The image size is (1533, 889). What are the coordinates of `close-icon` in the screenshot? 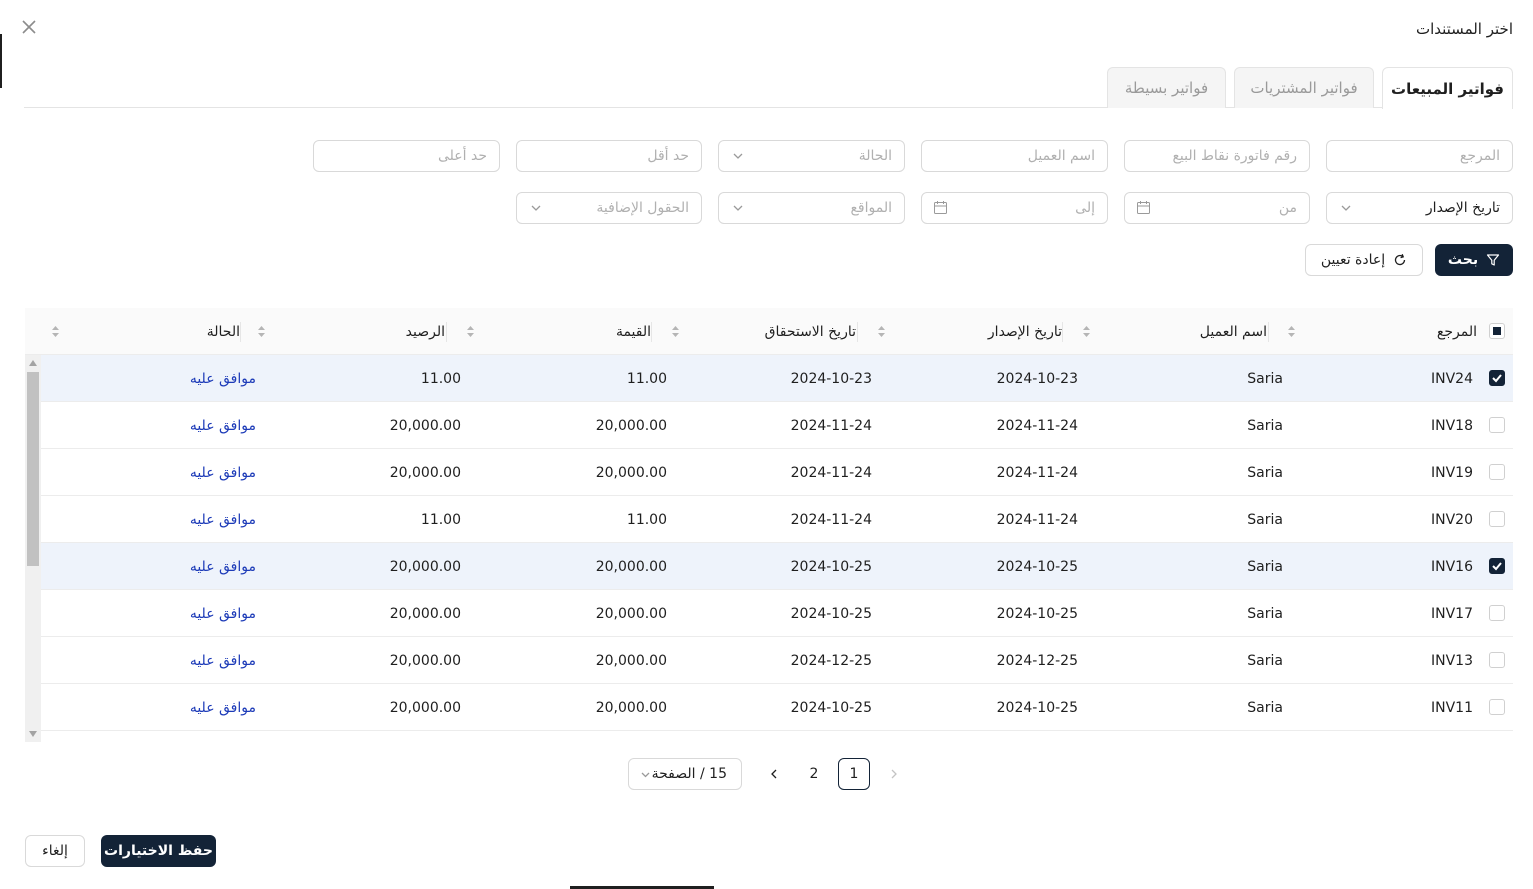 It's located at (29, 27).